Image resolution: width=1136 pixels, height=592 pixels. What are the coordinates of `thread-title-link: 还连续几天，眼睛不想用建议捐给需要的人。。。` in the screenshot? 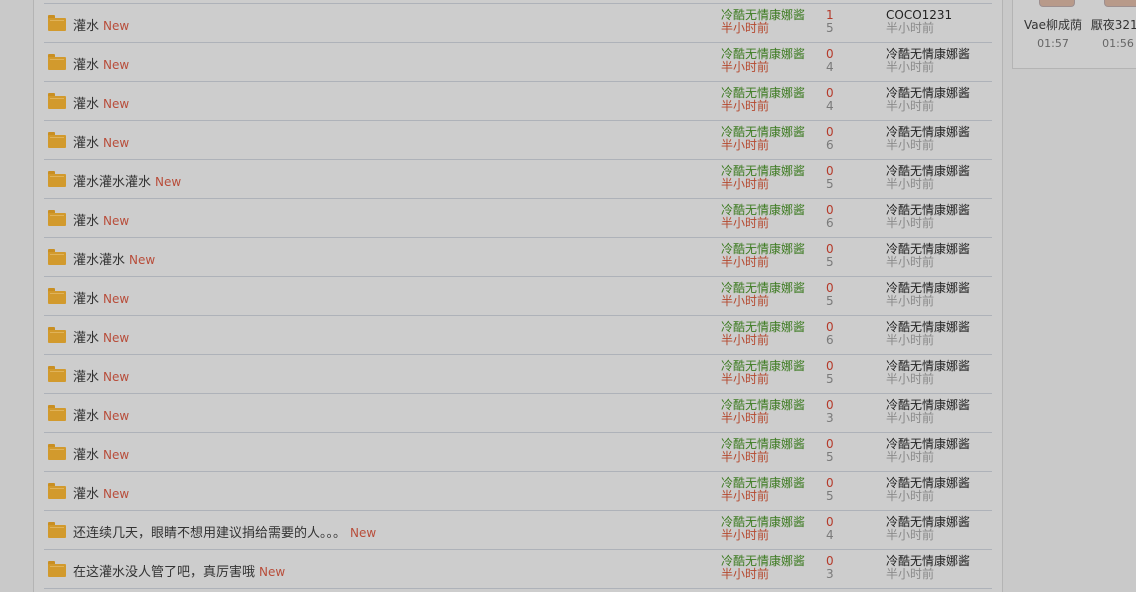 It's located at (209, 533).